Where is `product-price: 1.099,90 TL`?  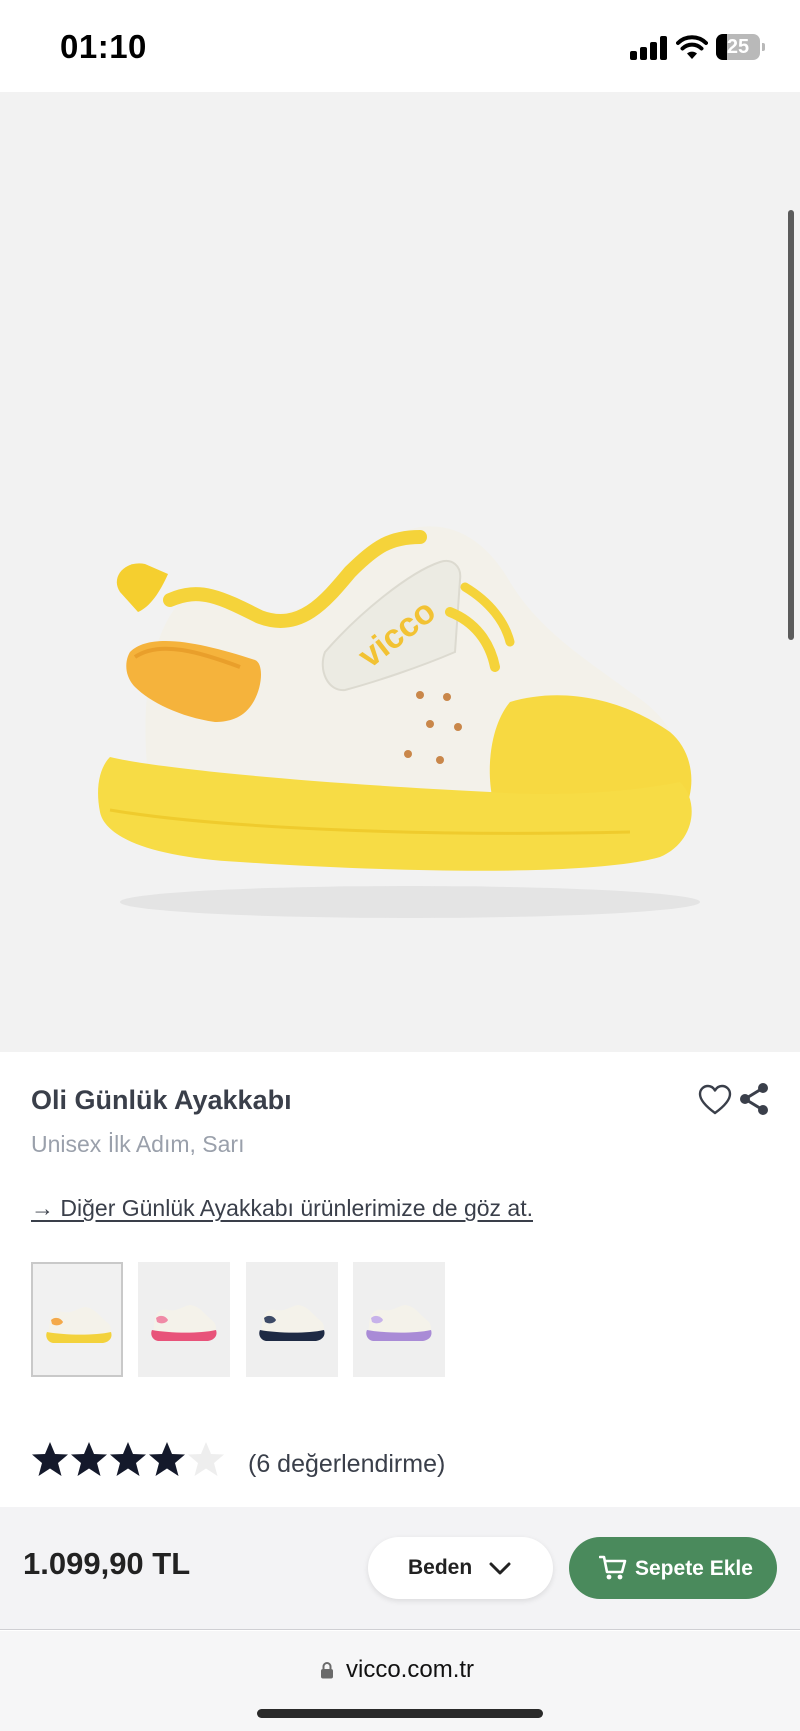 product-price: 1.099,90 TL is located at coordinates (107, 1563).